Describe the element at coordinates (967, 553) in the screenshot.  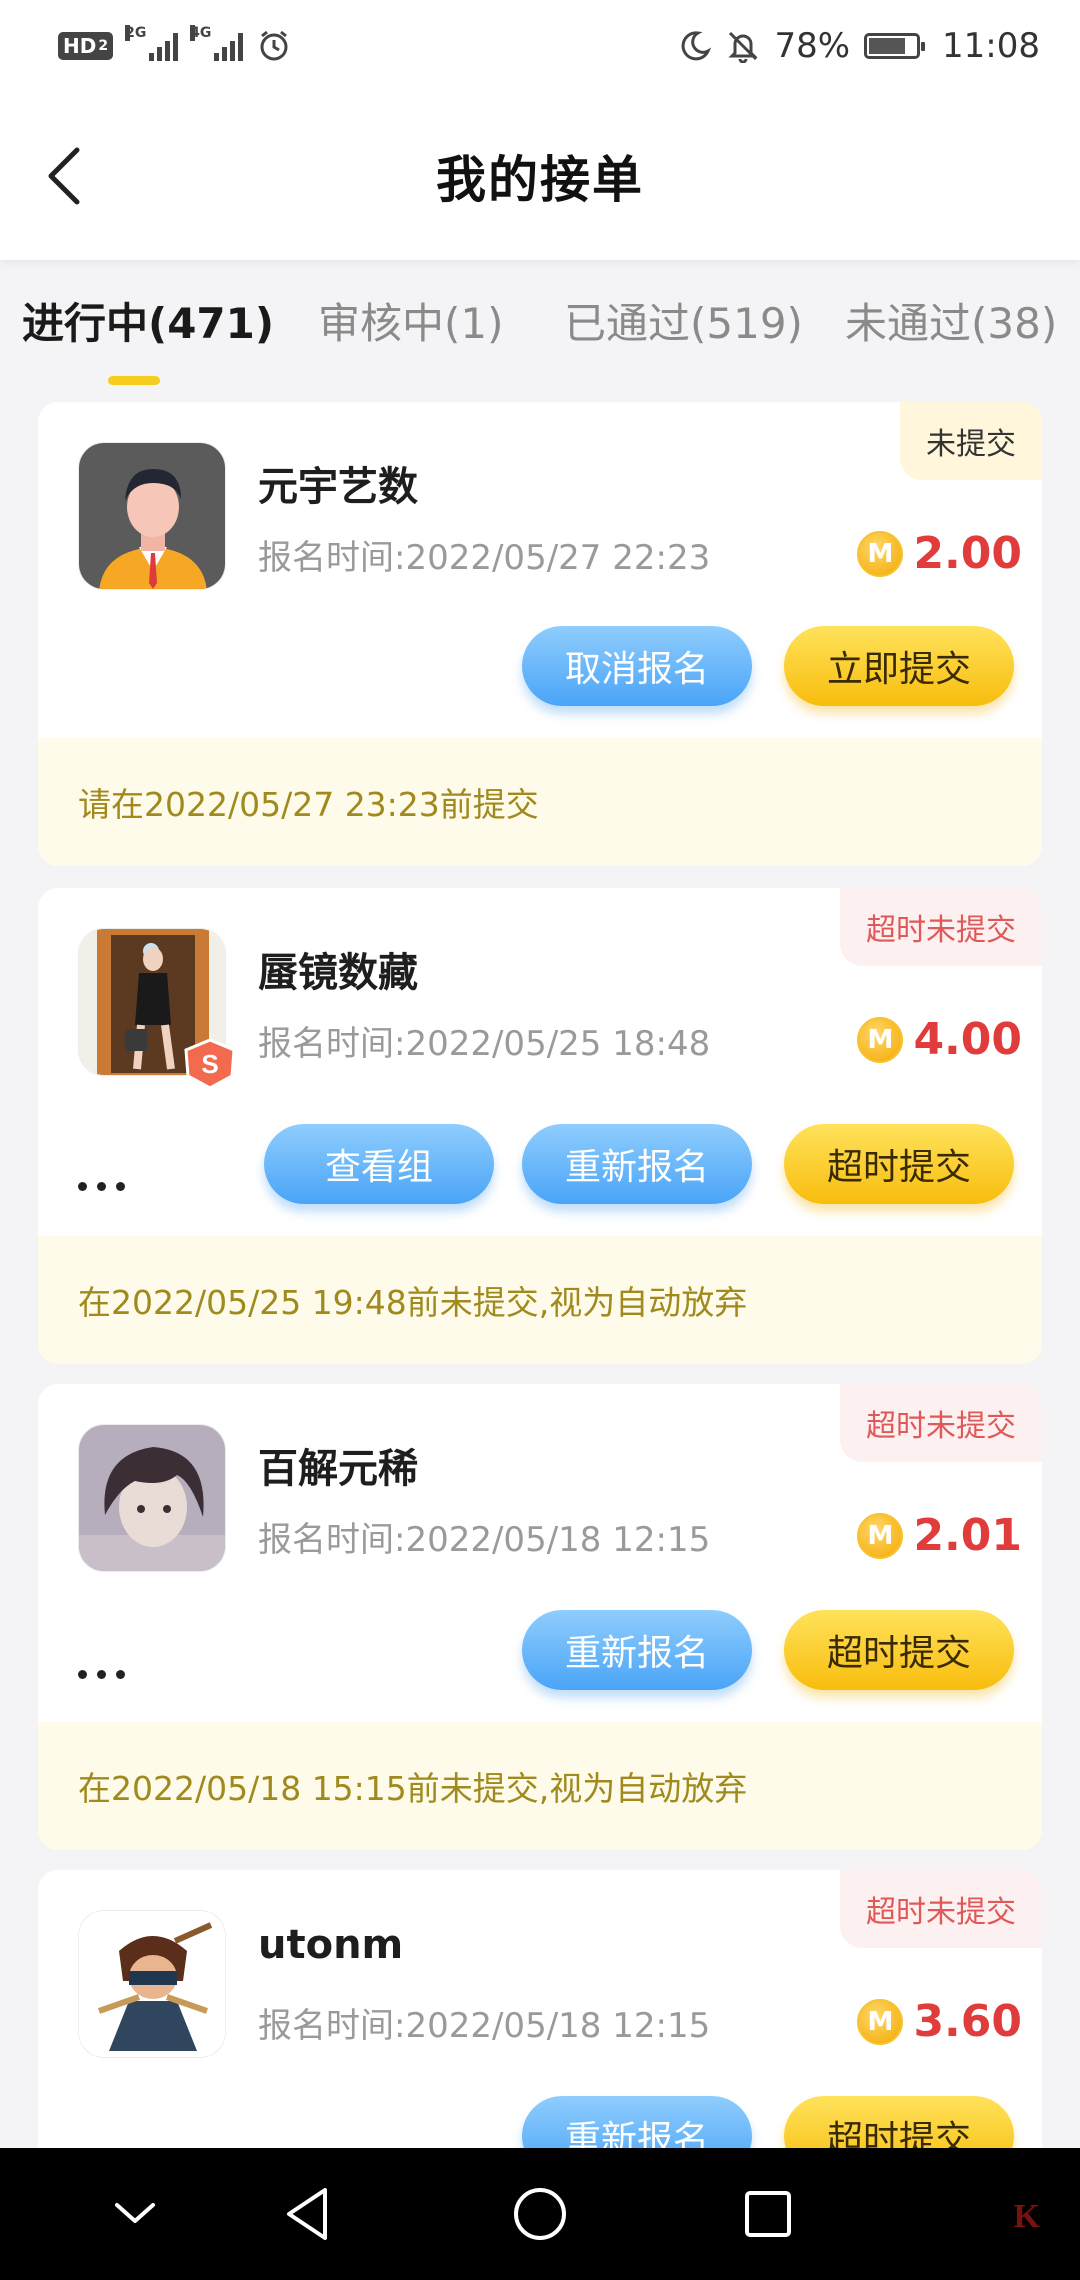
I see `reward-value: 2.00` at that location.